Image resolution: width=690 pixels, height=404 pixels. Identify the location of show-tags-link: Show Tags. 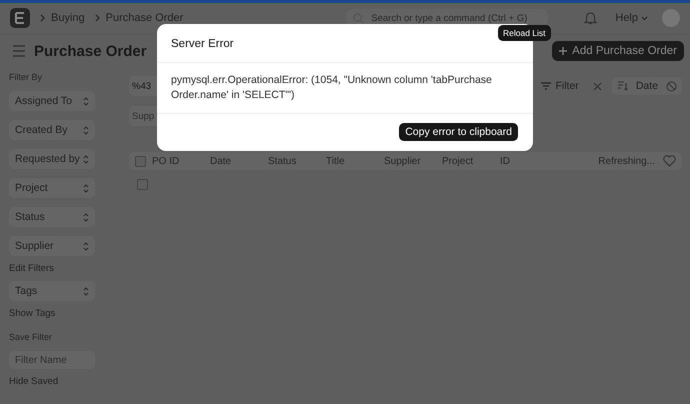
(32, 313).